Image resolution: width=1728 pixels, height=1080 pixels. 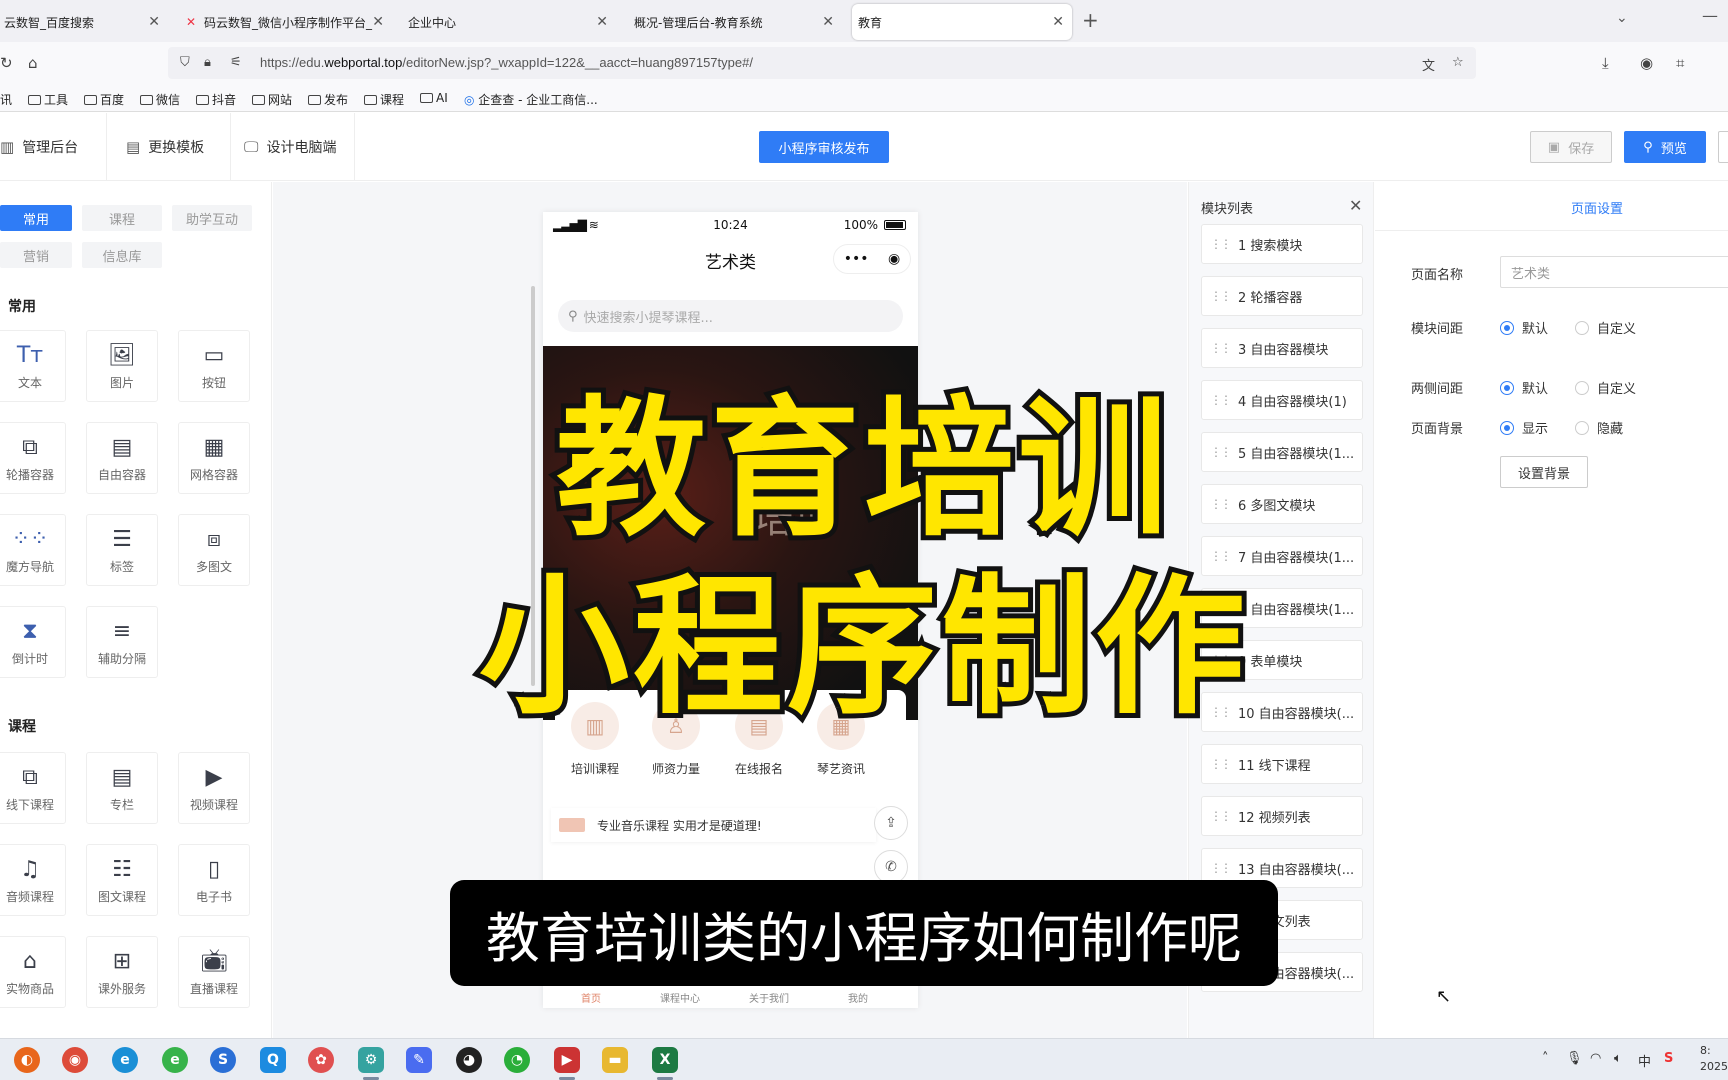 I want to click on change-template-button: ▤ 更换模板, so click(x=165, y=147).